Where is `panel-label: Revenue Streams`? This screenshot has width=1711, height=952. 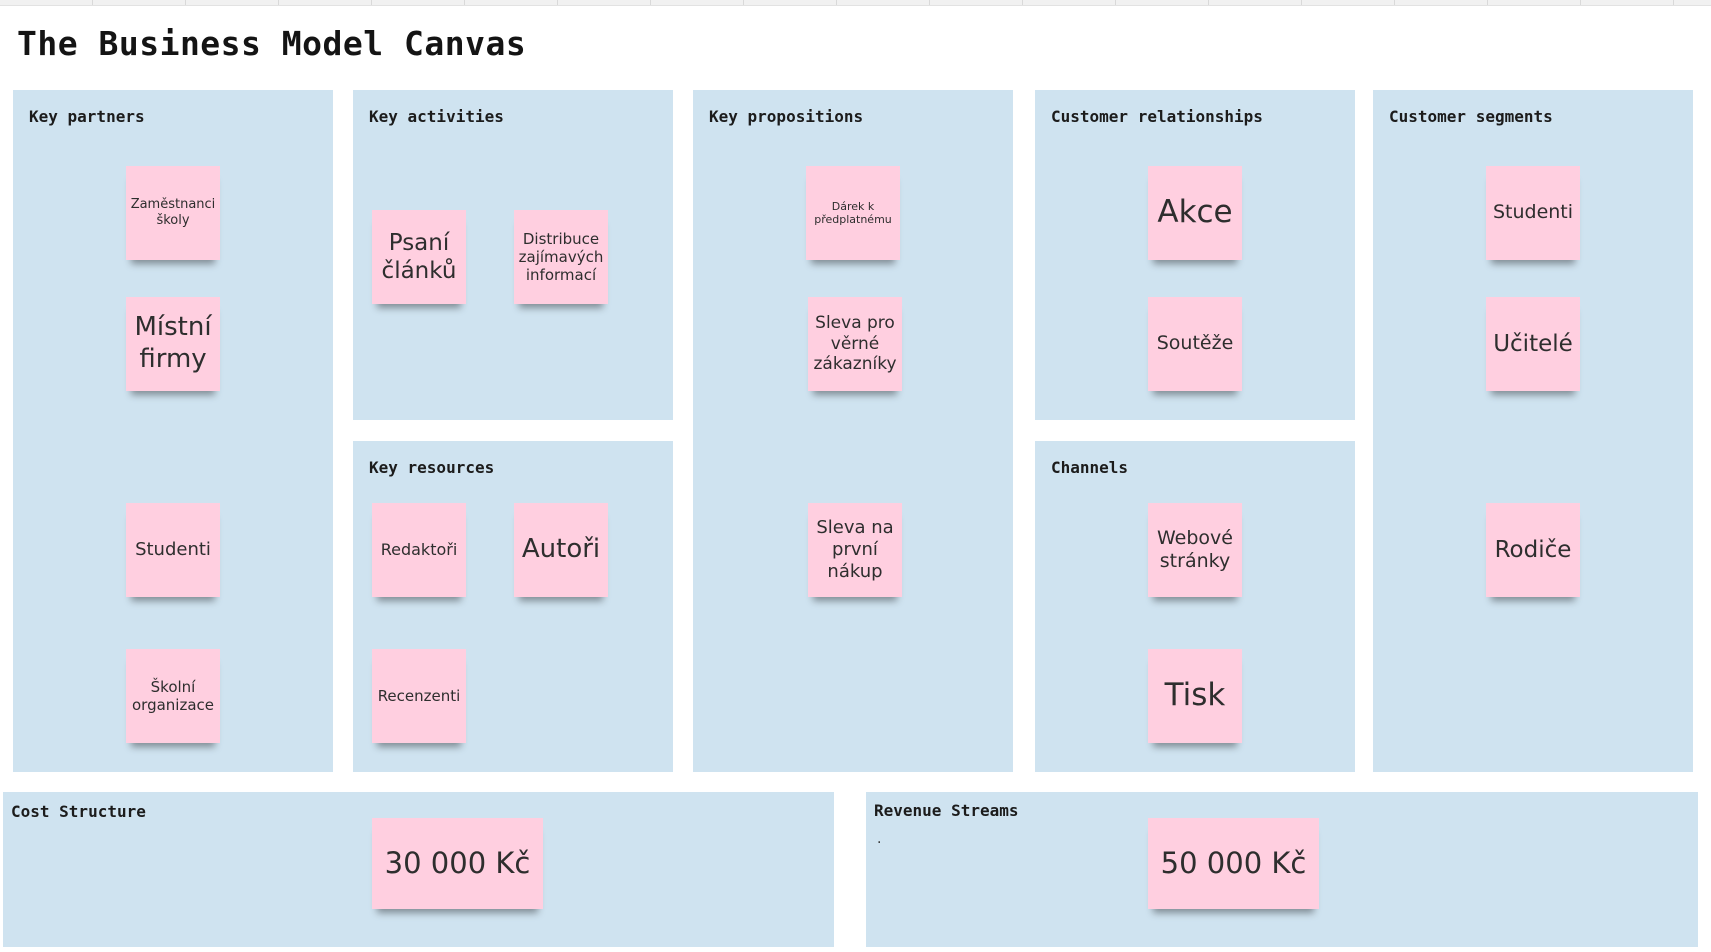
panel-label: Revenue Streams is located at coordinates (946, 810).